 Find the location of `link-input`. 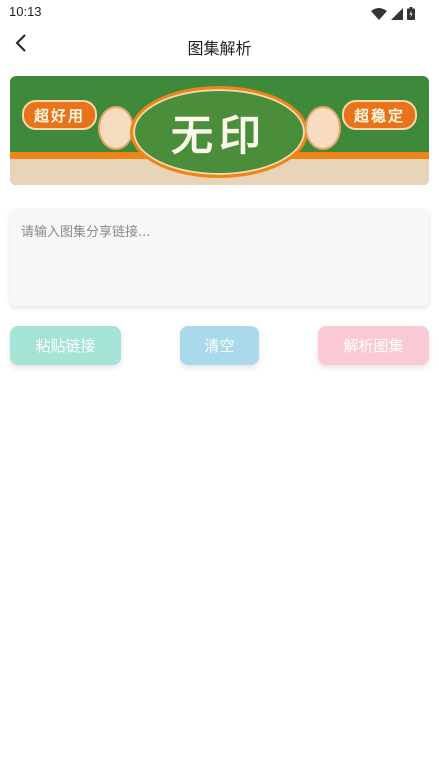

link-input is located at coordinates (219, 257).